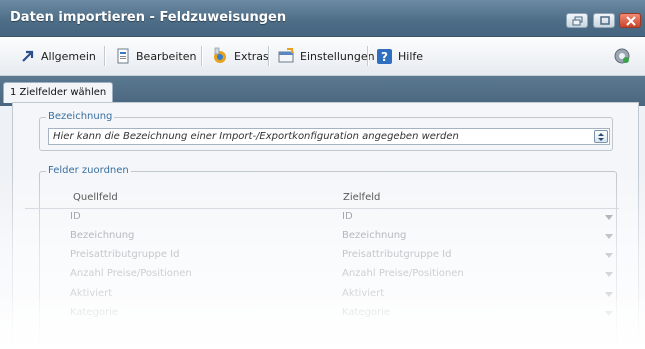 The image size is (645, 349). Describe the element at coordinates (148, 17) in the screenshot. I see `window-title: Daten importieren - Feldzuweisungen` at that location.